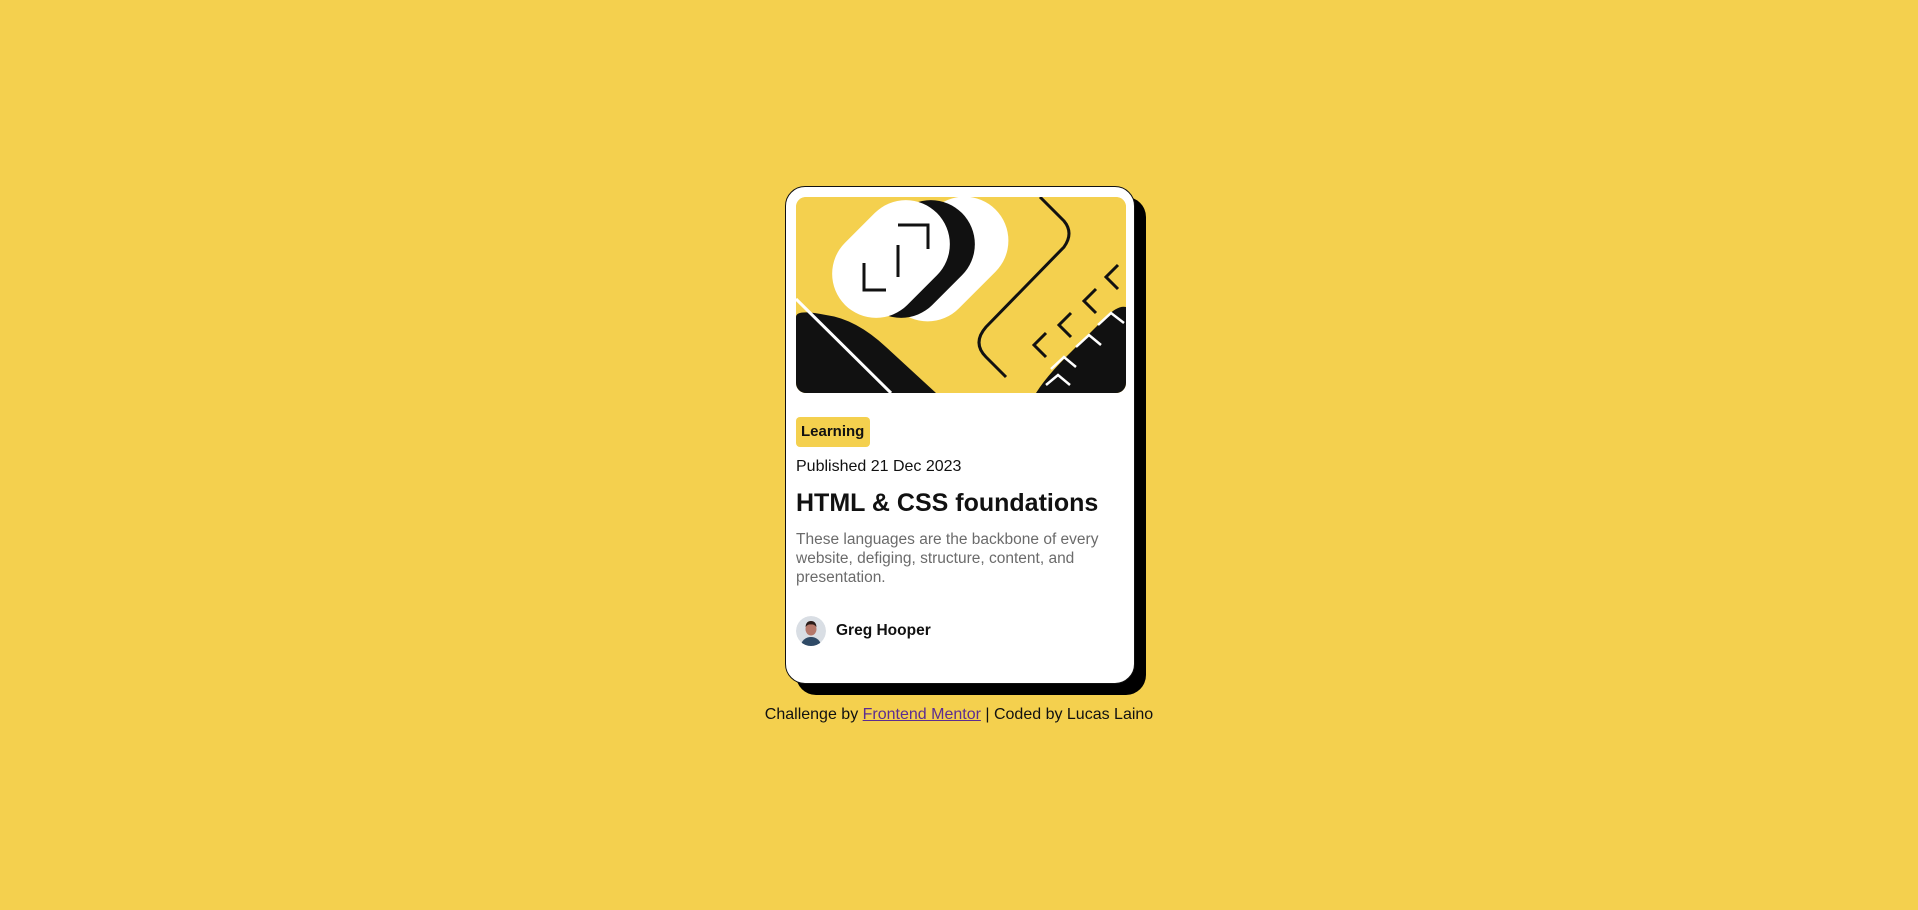 The image size is (1918, 910). I want to click on attribution-suffix: | Coded by Lucas Laino, so click(1067, 714).